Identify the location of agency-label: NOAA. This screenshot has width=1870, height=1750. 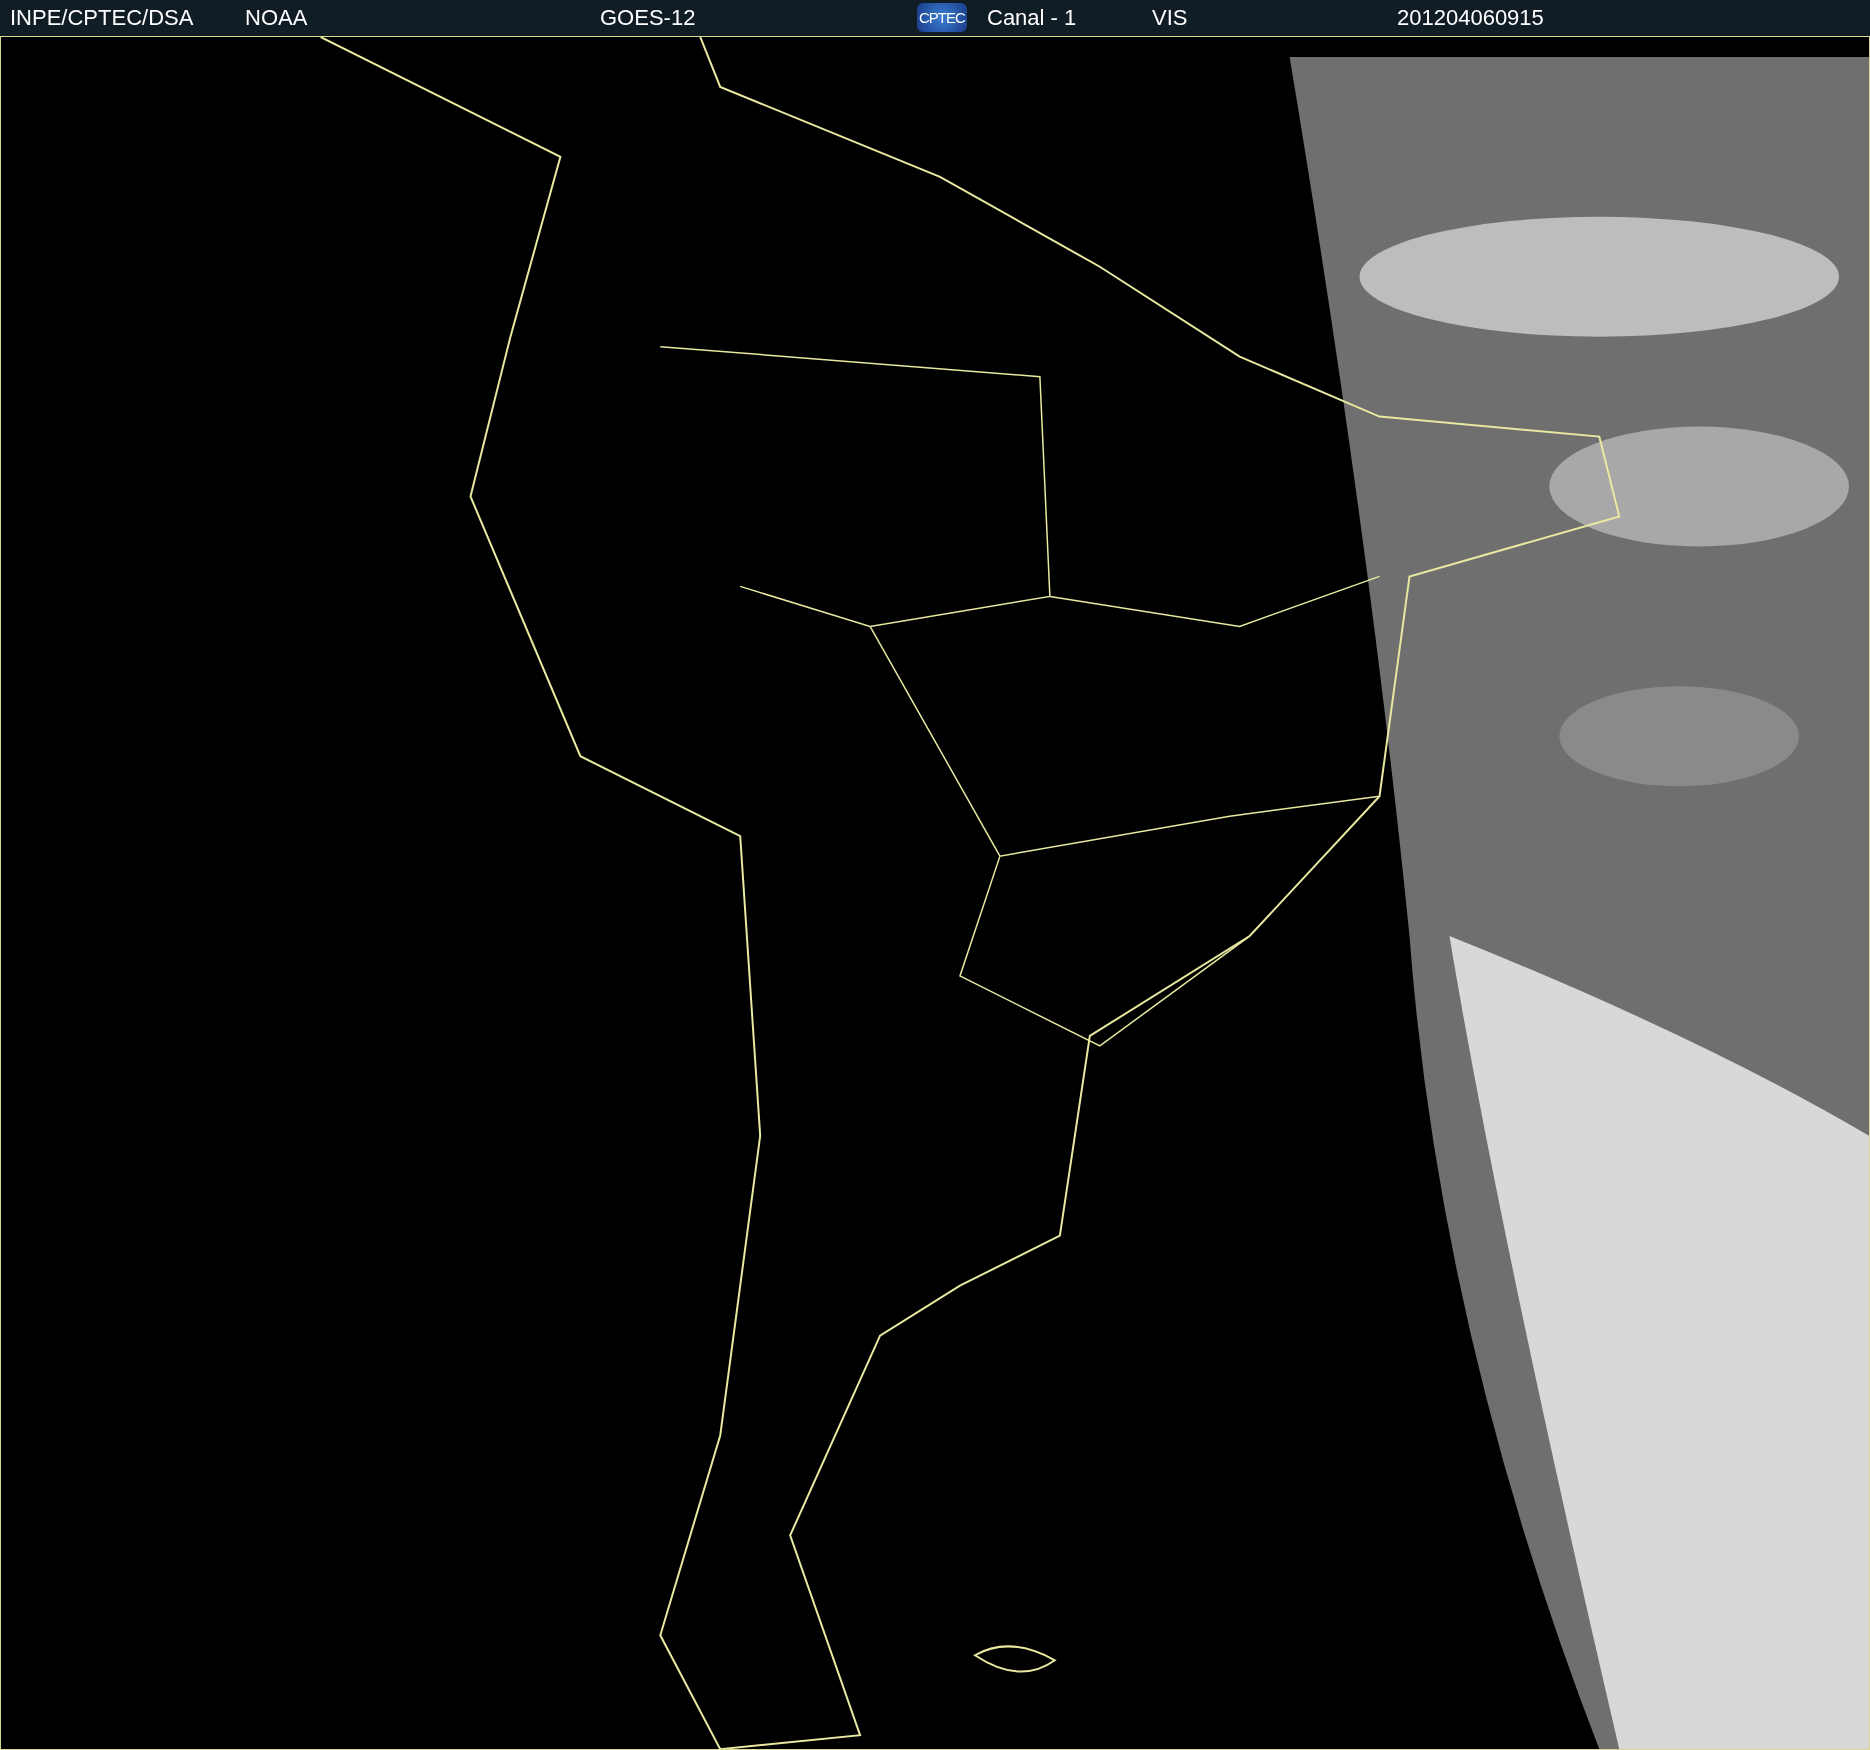
(277, 17).